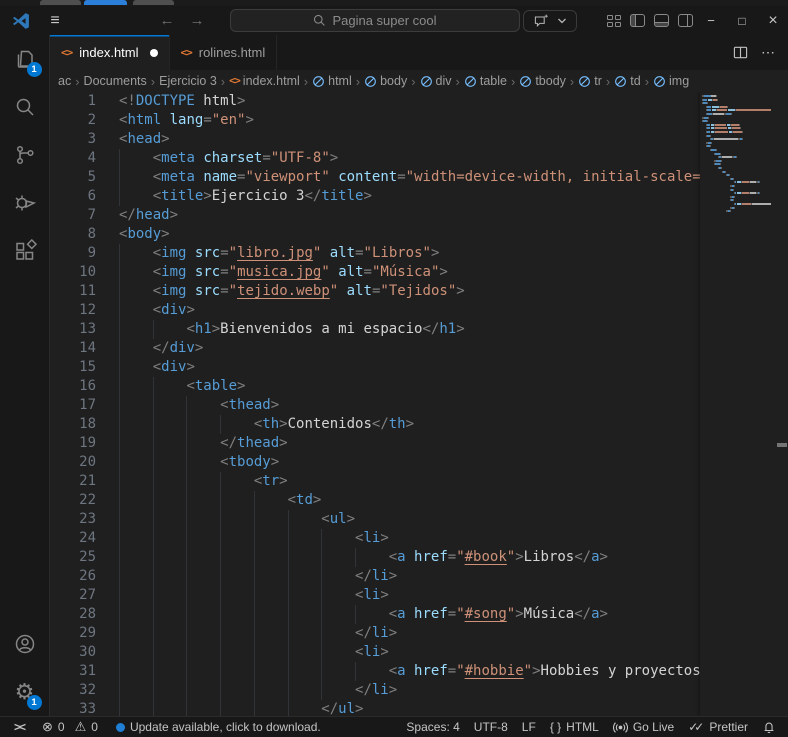 The height and width of the screenshot is (737, 788). Describe the element at coordinates (550, 21) in the screenshot. I see `copilot-button` at that location.